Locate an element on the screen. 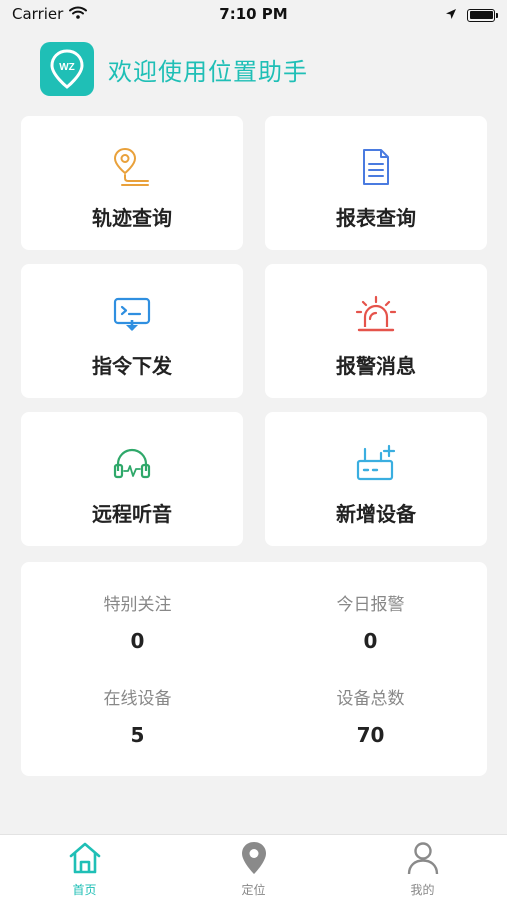  menu-card-track-query: 轨迹查询 is located at coordinates (132, 183).